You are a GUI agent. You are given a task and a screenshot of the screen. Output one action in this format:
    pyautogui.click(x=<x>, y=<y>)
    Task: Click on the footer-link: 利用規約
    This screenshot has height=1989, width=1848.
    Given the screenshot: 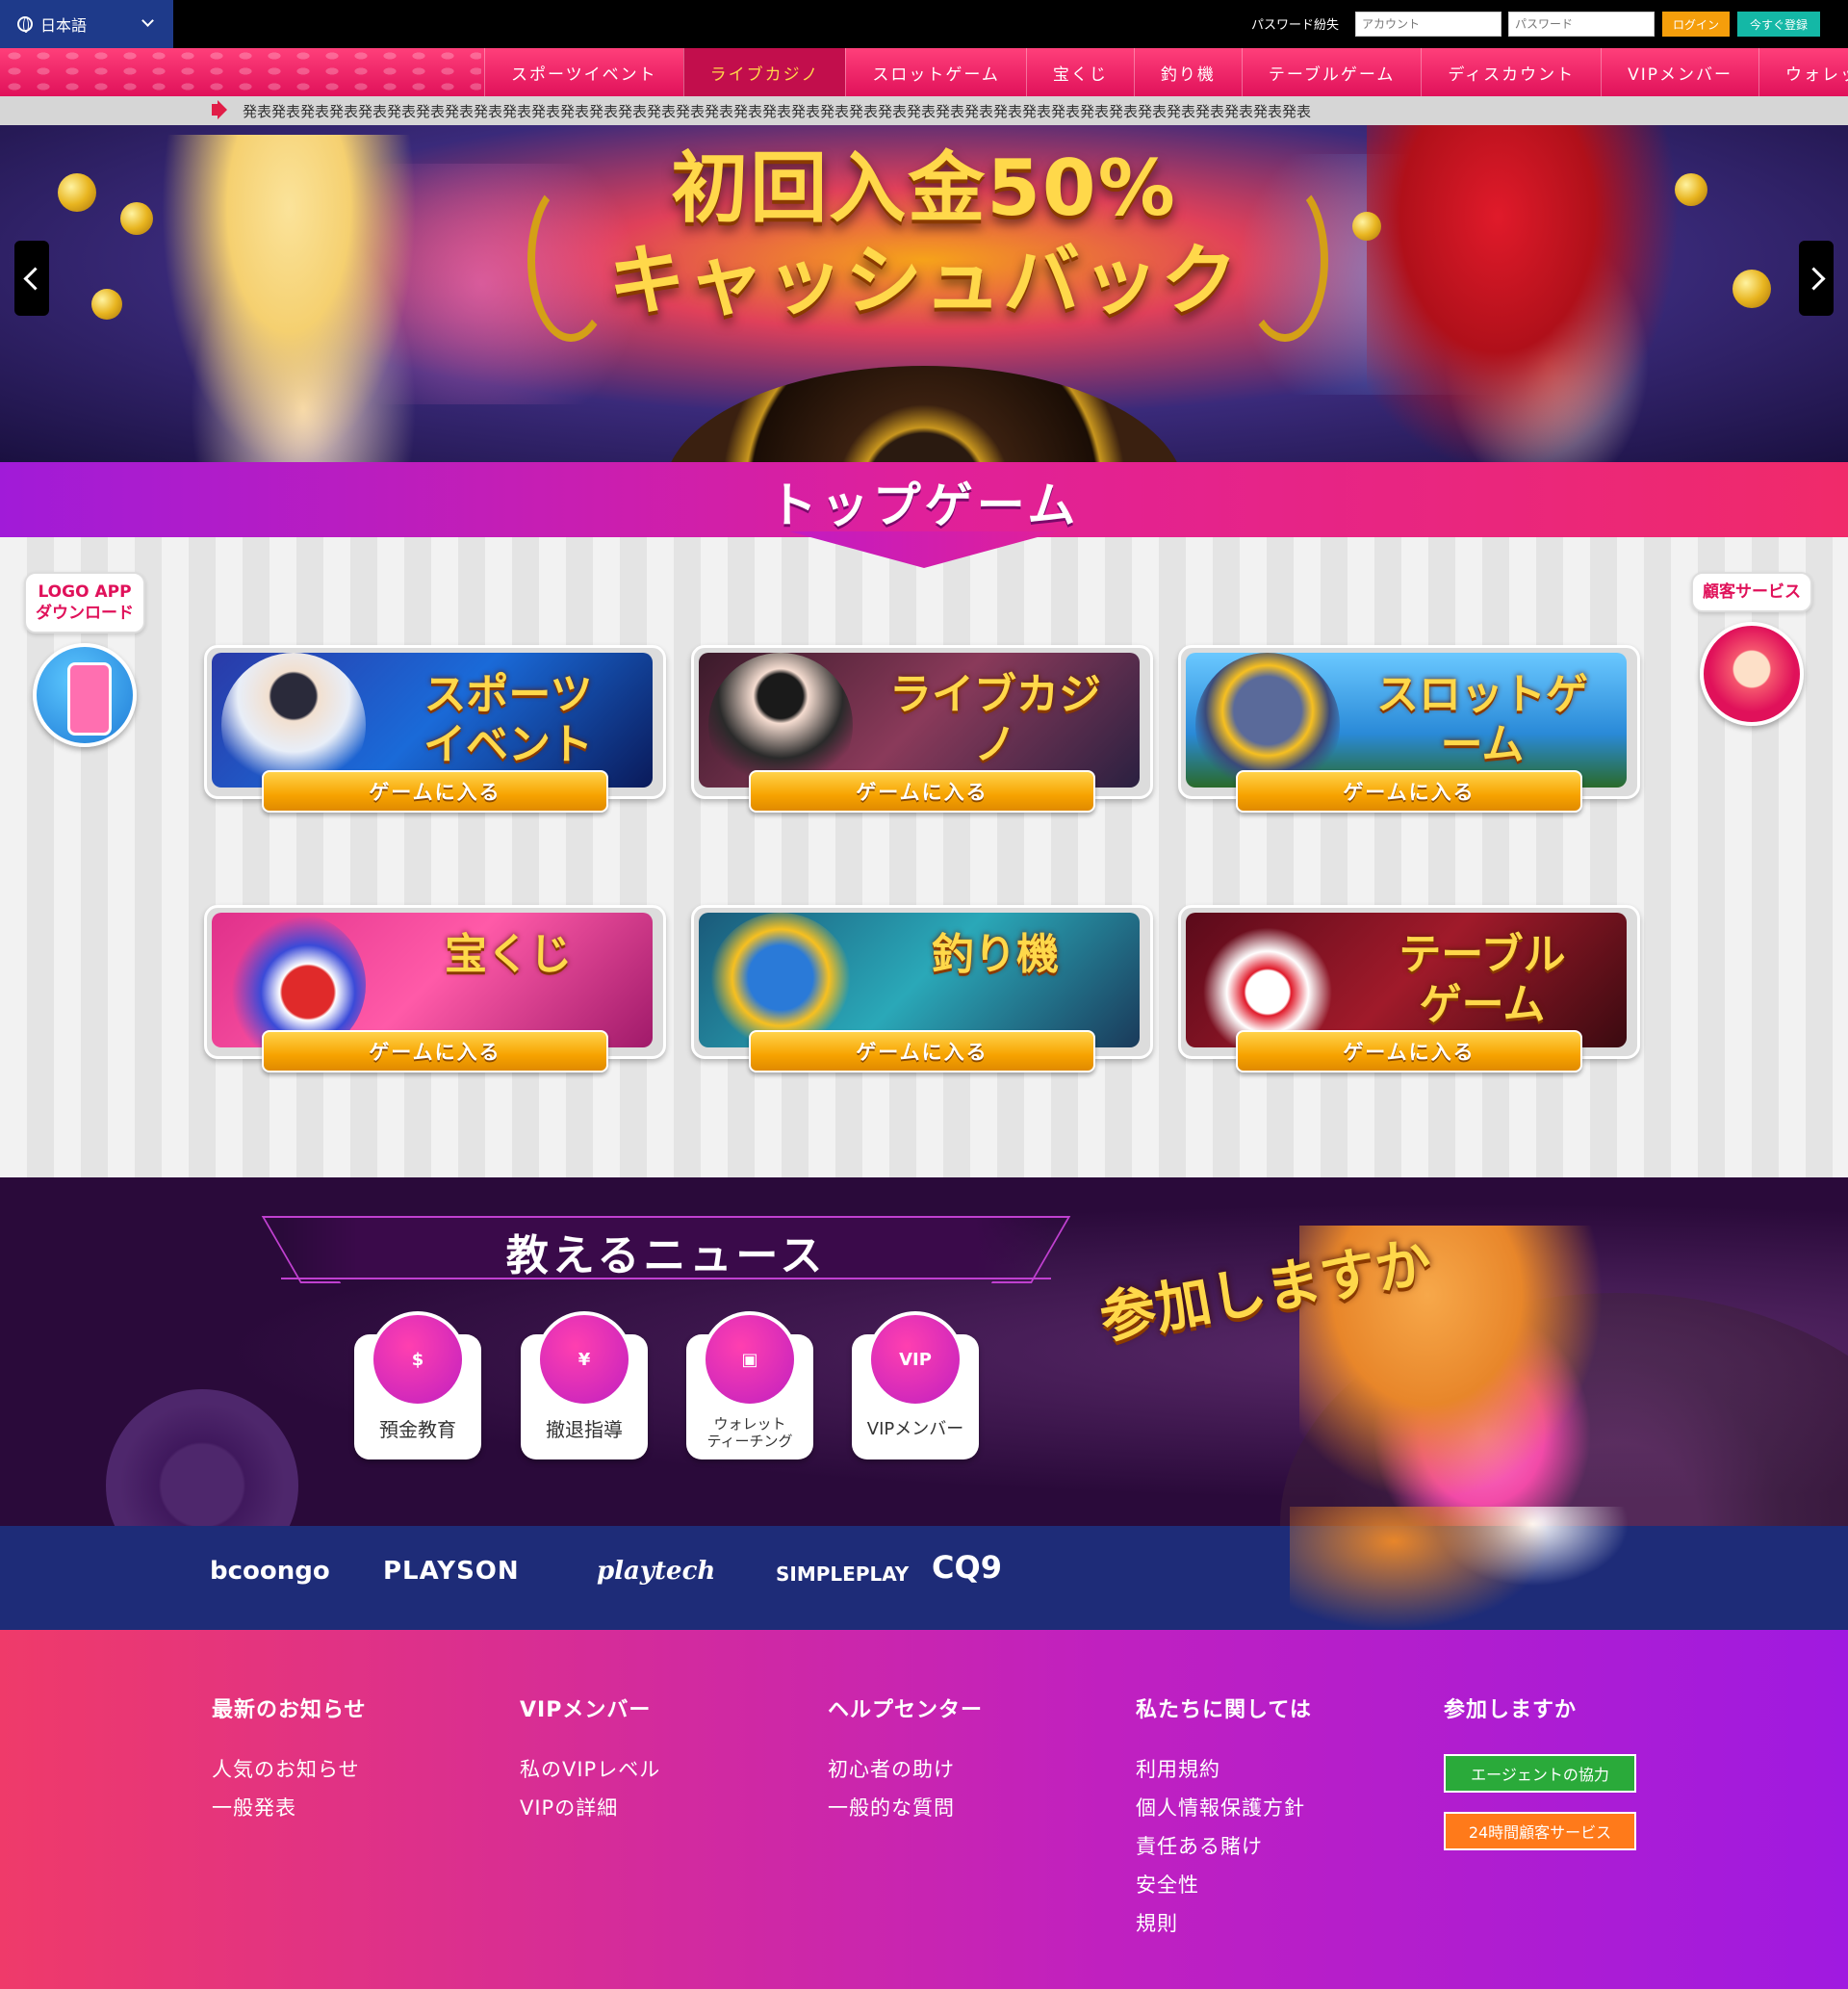 What is the action you would take?
    pyautogui.click(x=1280, y=1773)
    